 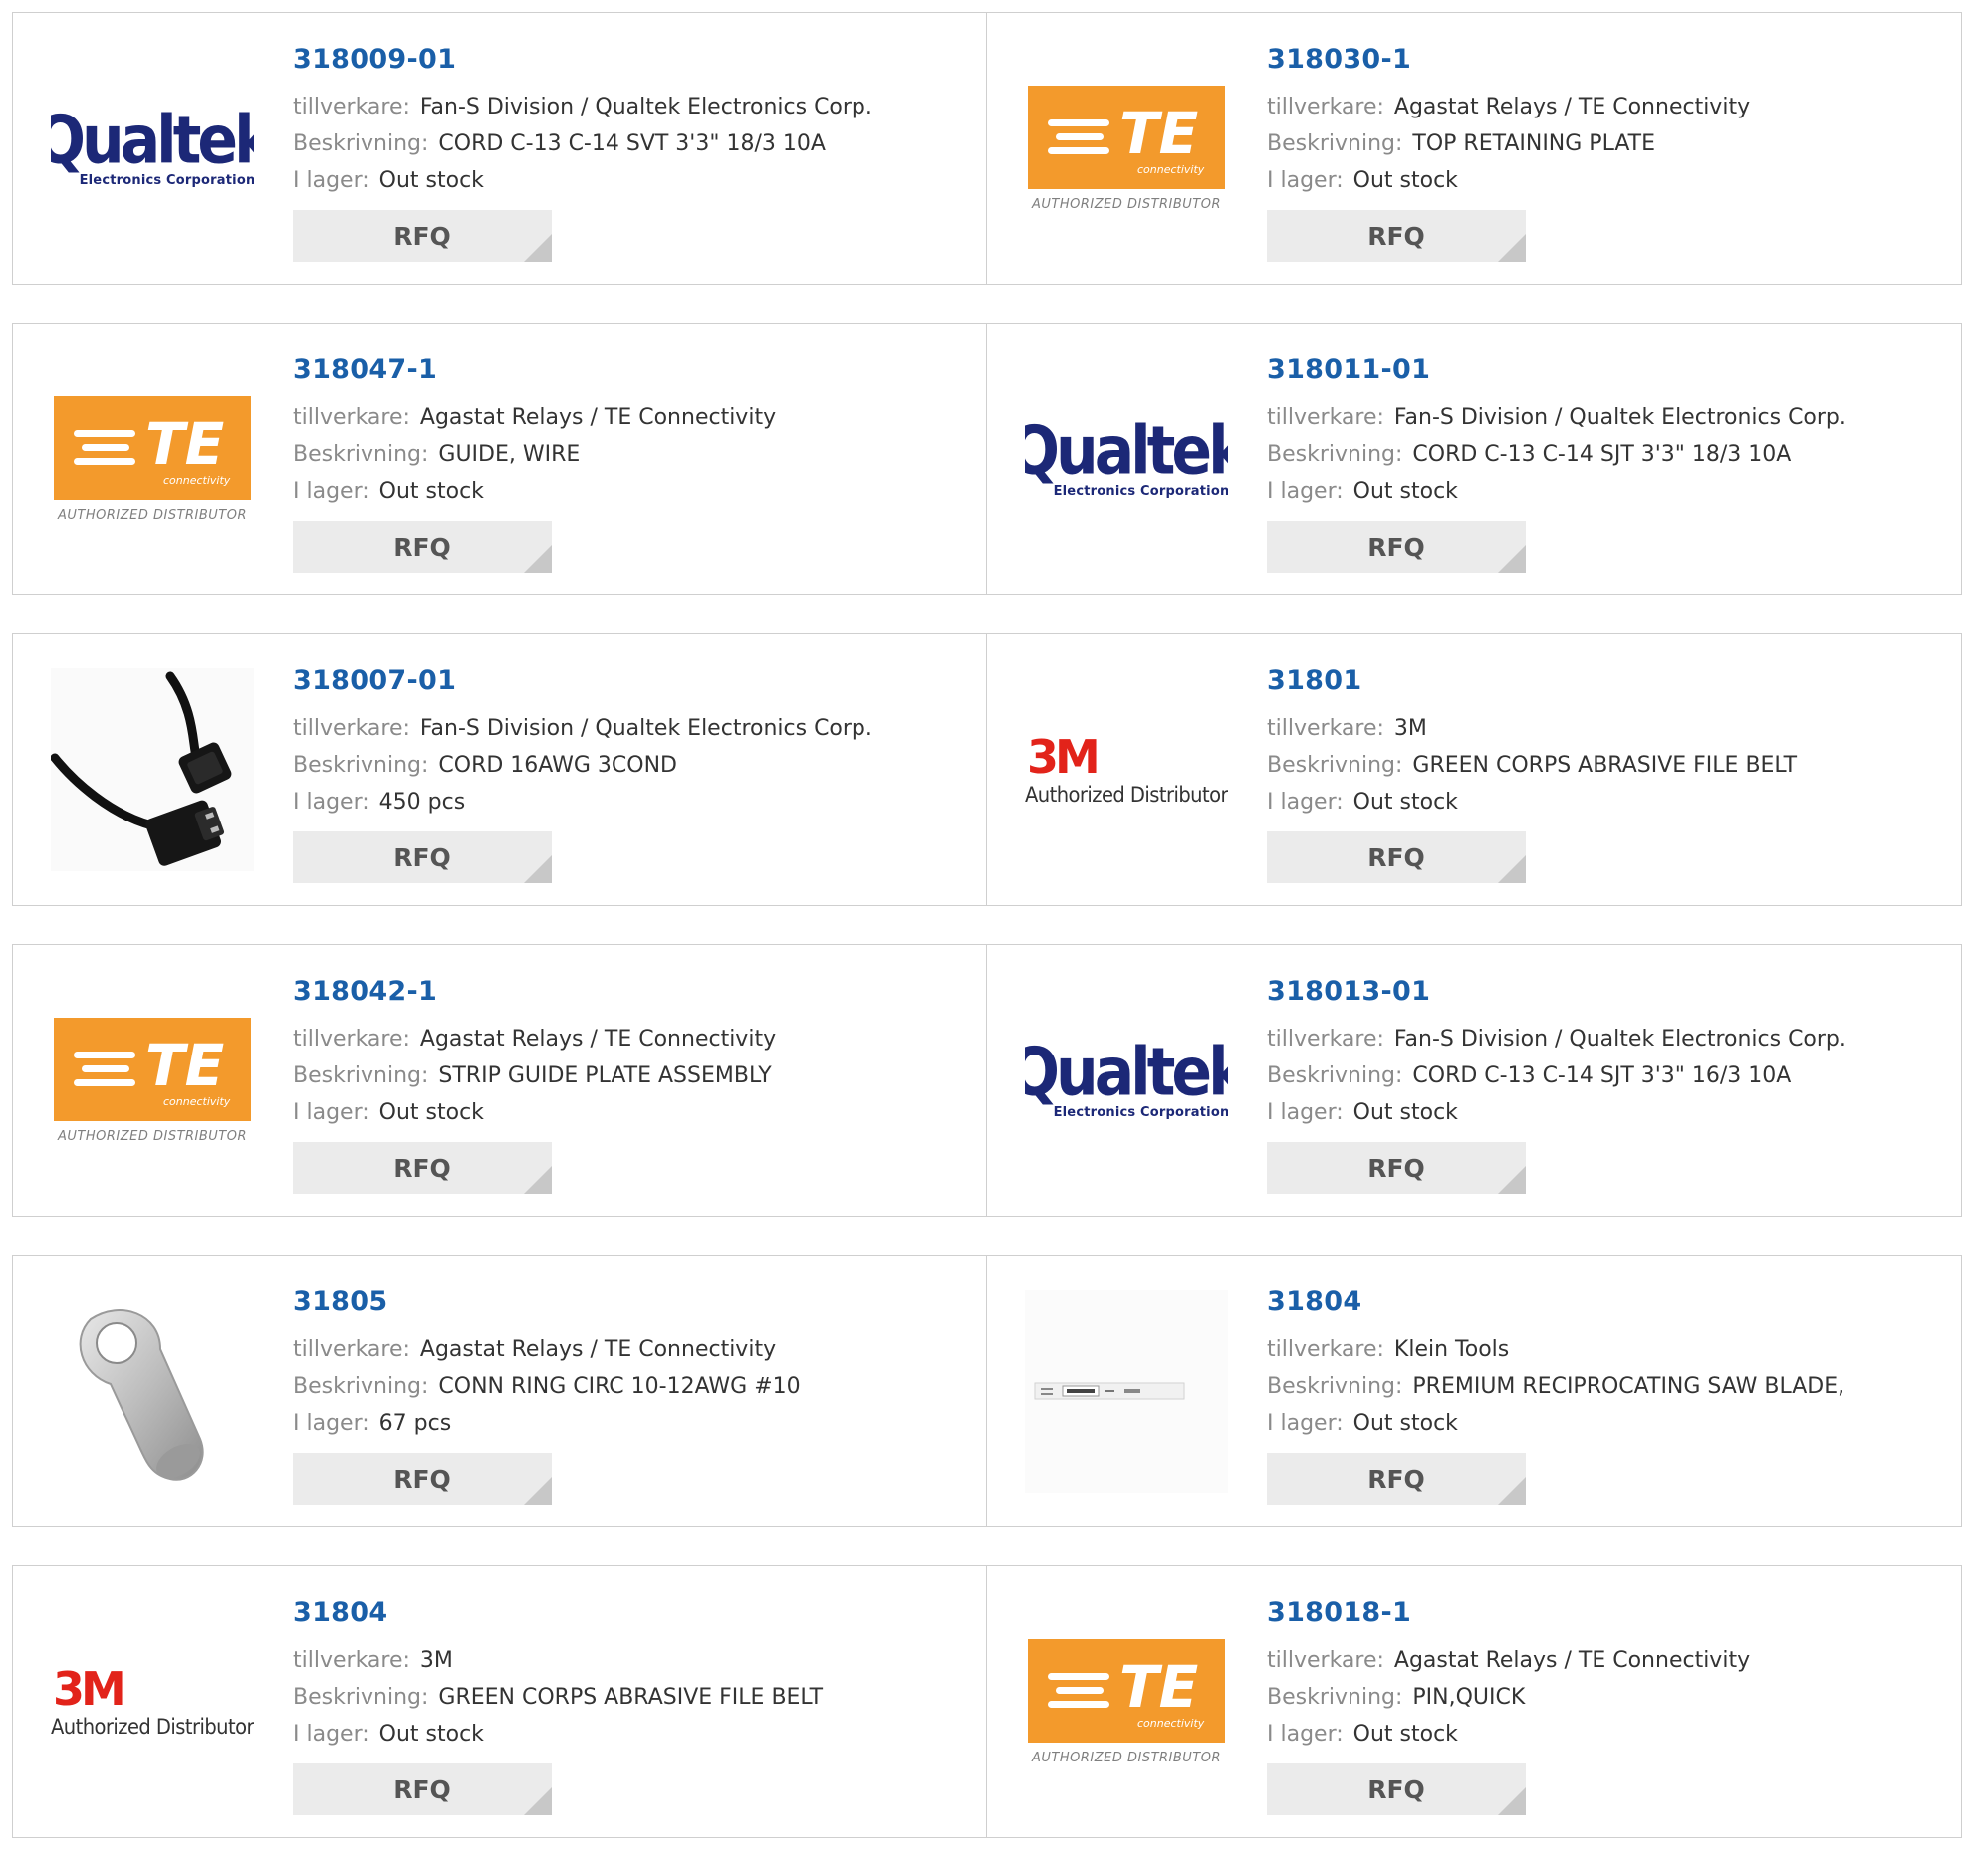 I want to click on manufacturer-value: 3M, so click(x=1410, y=729).